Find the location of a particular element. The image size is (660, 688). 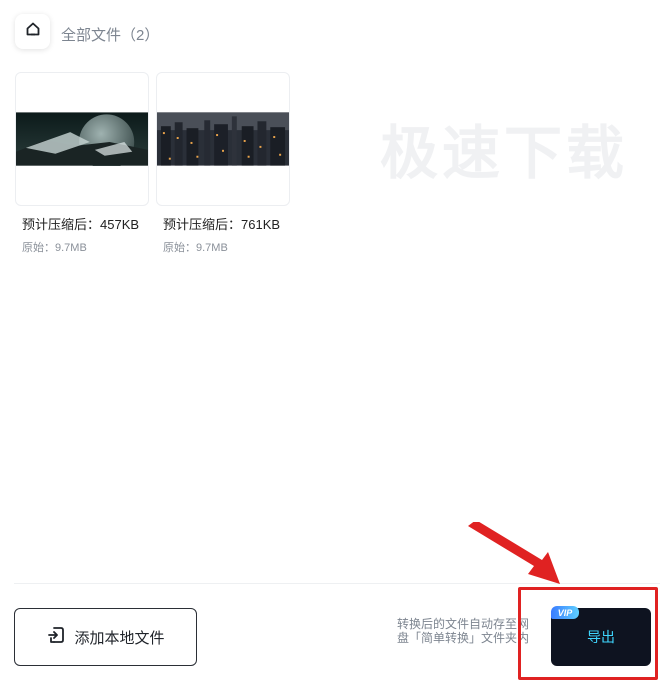

file-card: 预计压缩后：457KB 原始：9.7MB is located at coordinates (82, 163).